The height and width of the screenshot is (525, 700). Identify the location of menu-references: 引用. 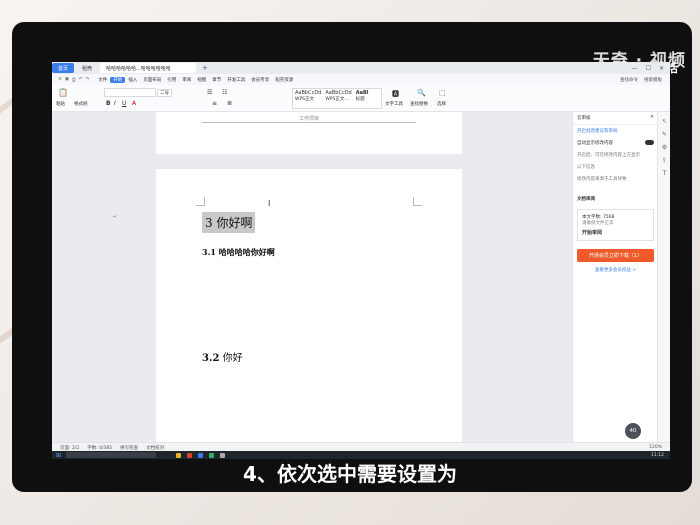
(171, 80).